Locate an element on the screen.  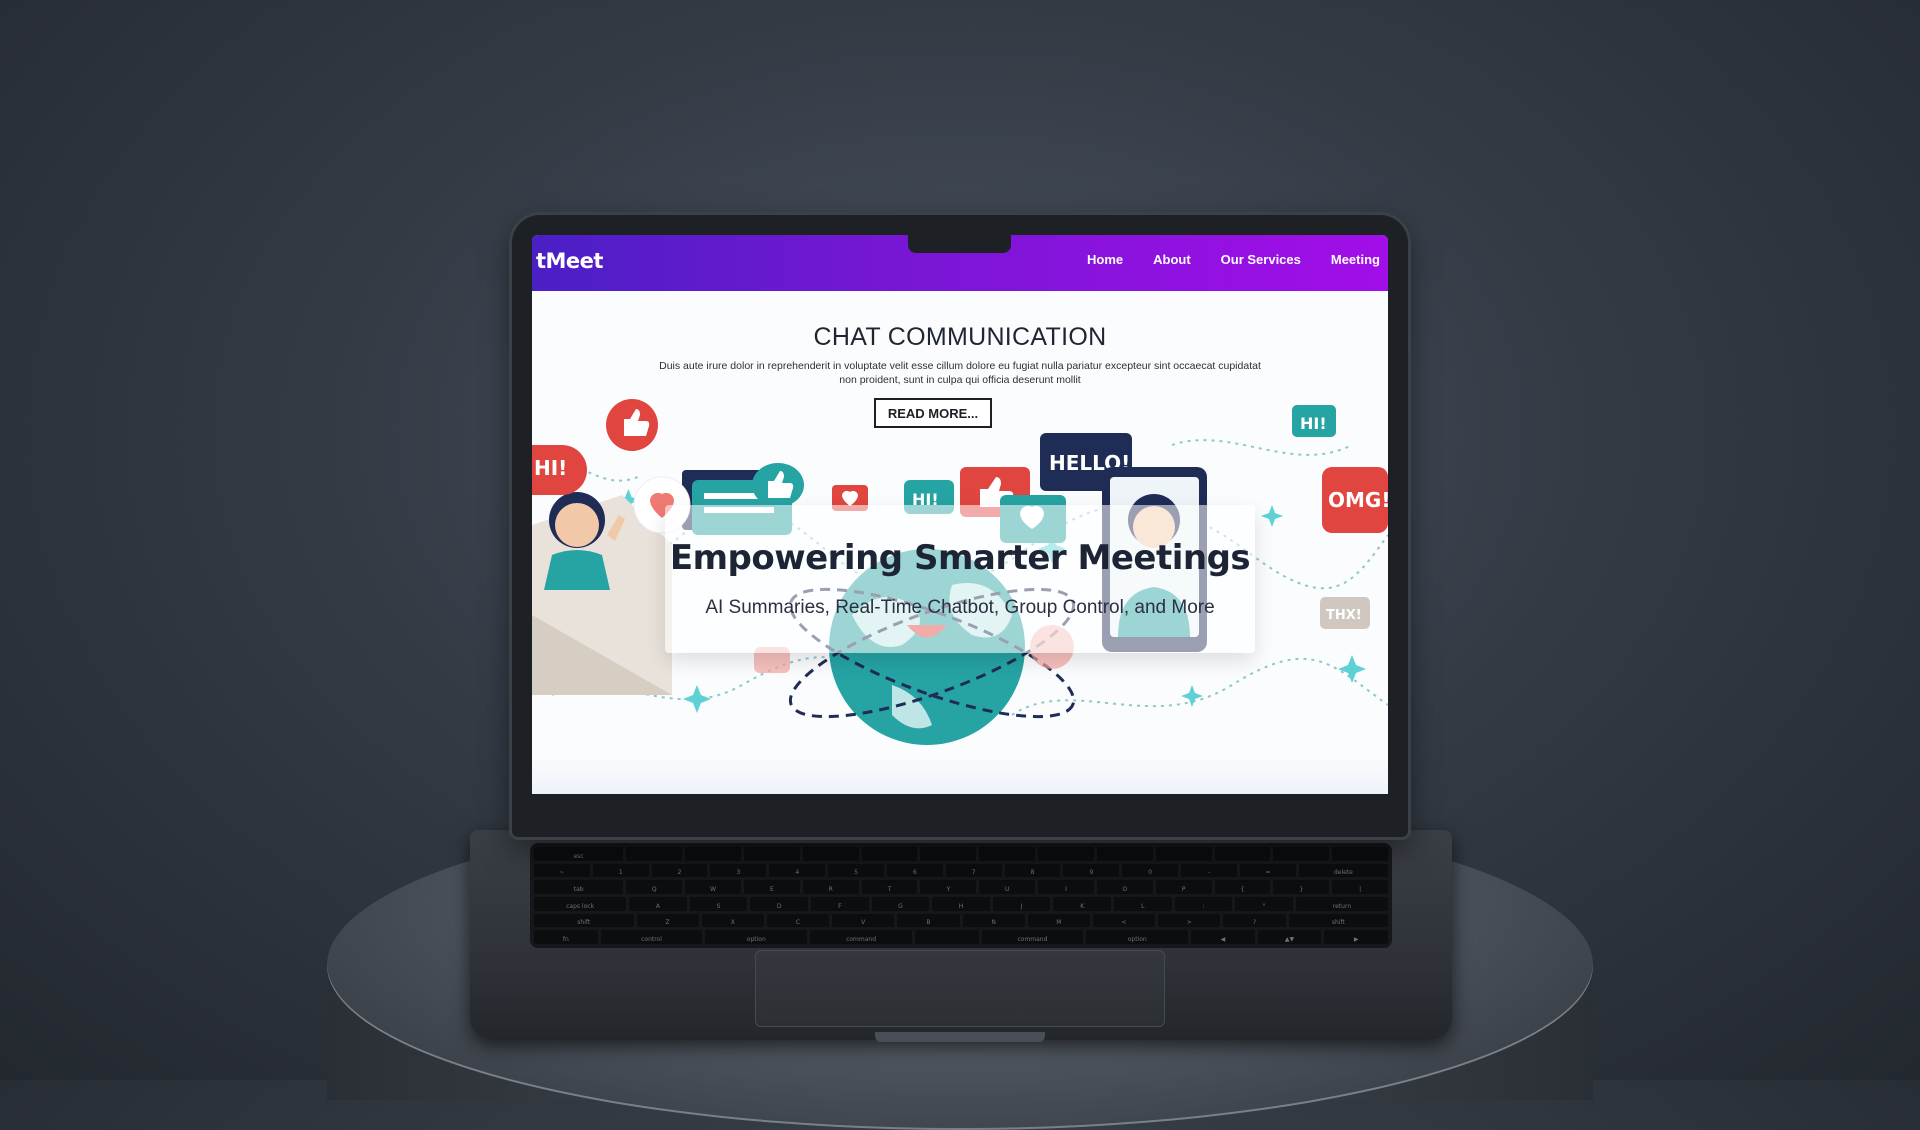
keyboard-key: K is located at coordinates (1082, 904).